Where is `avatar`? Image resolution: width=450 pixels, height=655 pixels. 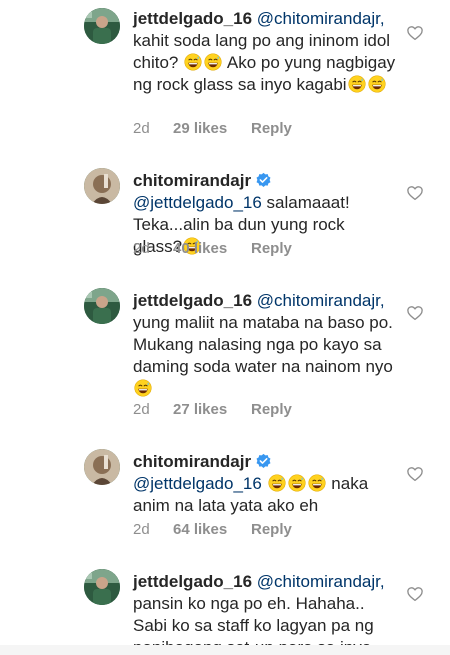
avatar is located at coordinates (102, 587).